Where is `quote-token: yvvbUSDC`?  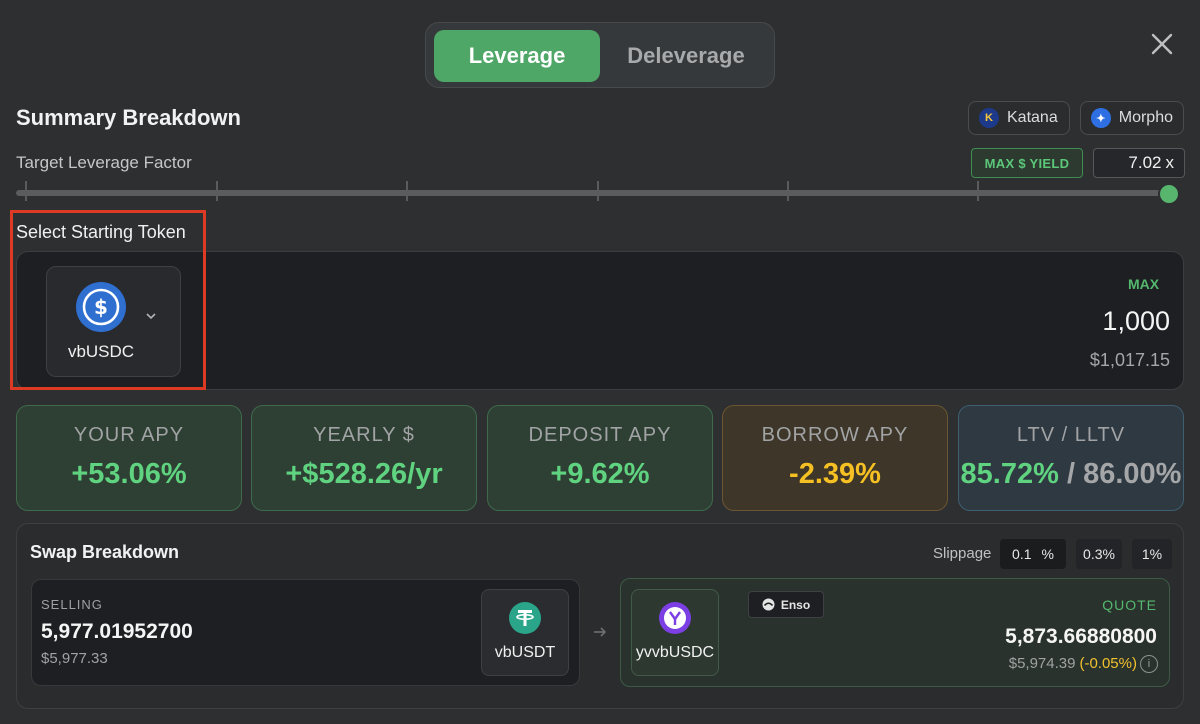 quote-token: yvvbUSDC is located at coordinates (675, 632).